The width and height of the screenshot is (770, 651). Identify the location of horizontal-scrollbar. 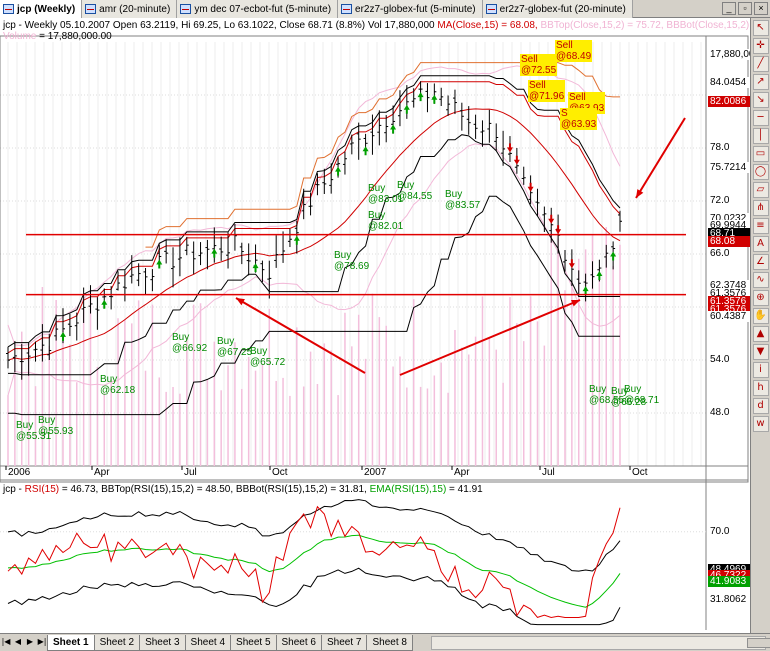
(600, 642).